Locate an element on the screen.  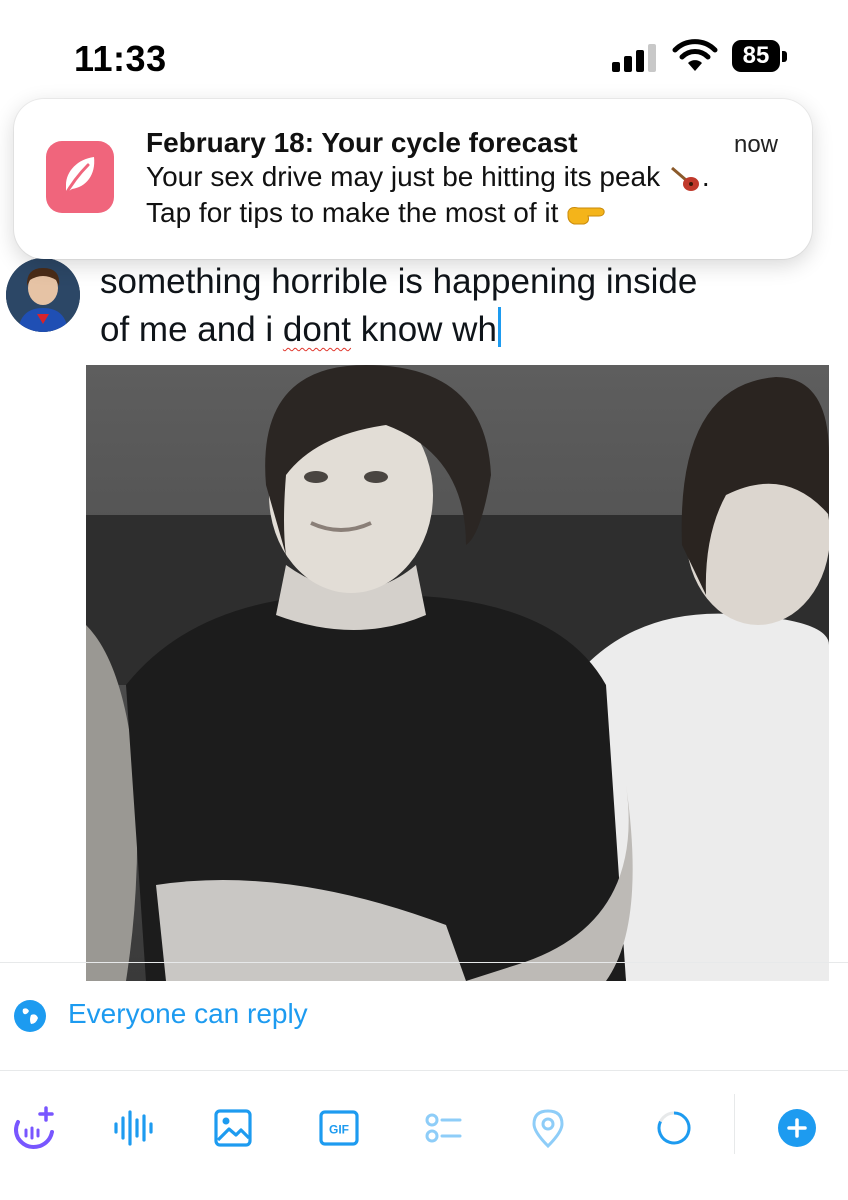
notification-title: February 18: Your cycle forecast is located at coordinates (362, 142).